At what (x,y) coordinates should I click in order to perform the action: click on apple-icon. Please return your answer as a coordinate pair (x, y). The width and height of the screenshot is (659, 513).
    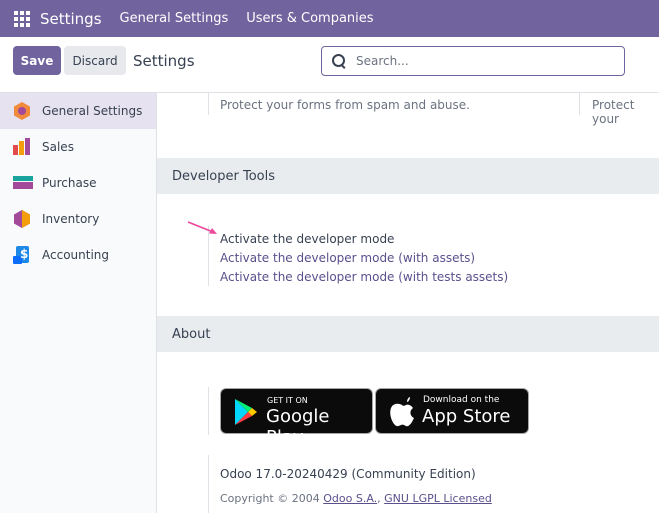
    Looking at the image, I should click on (402, 412).